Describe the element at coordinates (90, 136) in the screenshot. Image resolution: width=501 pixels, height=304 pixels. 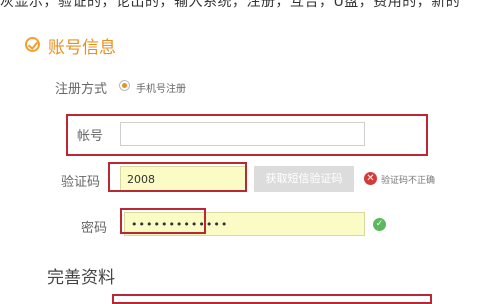
I see `account-label: 帐号` at that location.